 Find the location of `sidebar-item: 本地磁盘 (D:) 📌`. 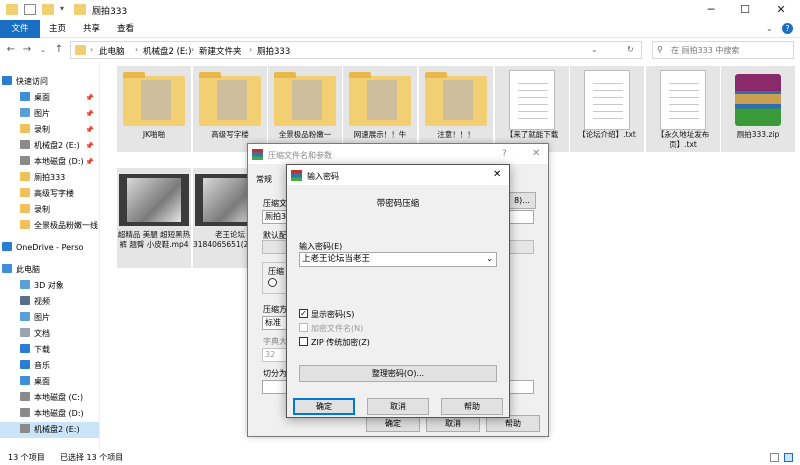

sidebar-item: 本地磁盘 (D:) 📌 is located at coordinates (49, 162).